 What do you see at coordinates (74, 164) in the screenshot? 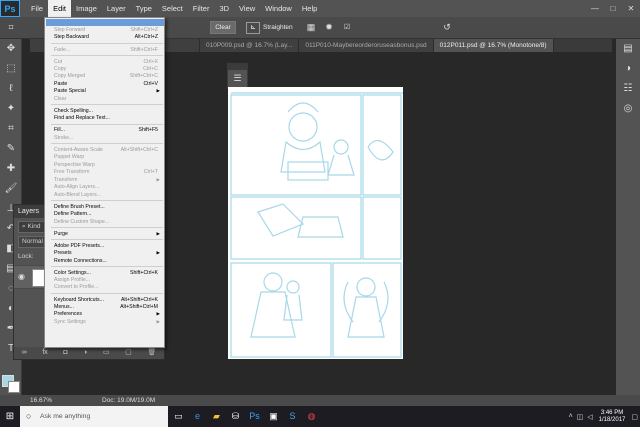
I see `menu-item-label: Perspective Warp` at bounding box center [74, 164].